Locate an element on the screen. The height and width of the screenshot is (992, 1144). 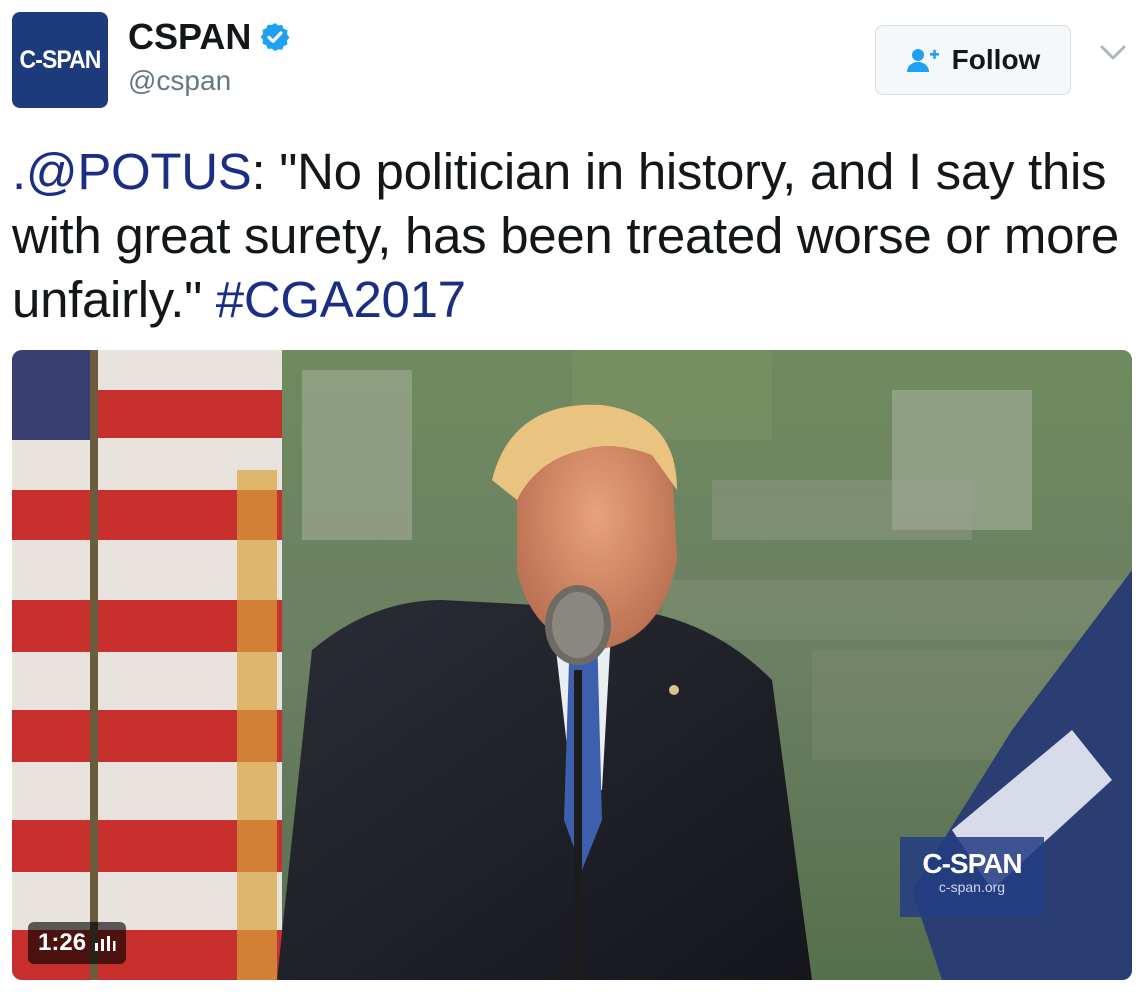
avatar: C-SPAN is located at coordinates (60, 60).